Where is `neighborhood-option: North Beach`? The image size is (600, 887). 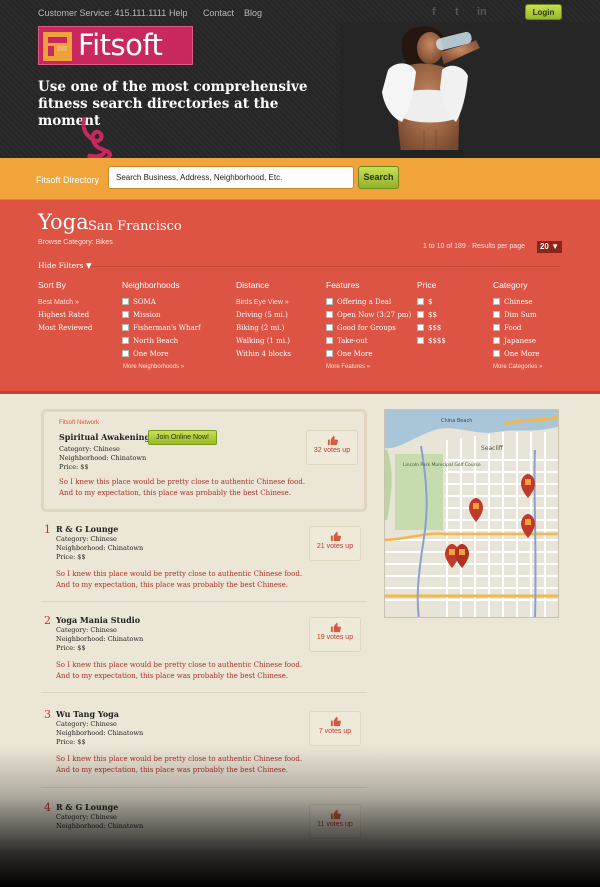
neighborhood-option: North Beach is located at coordinates (161, 341).